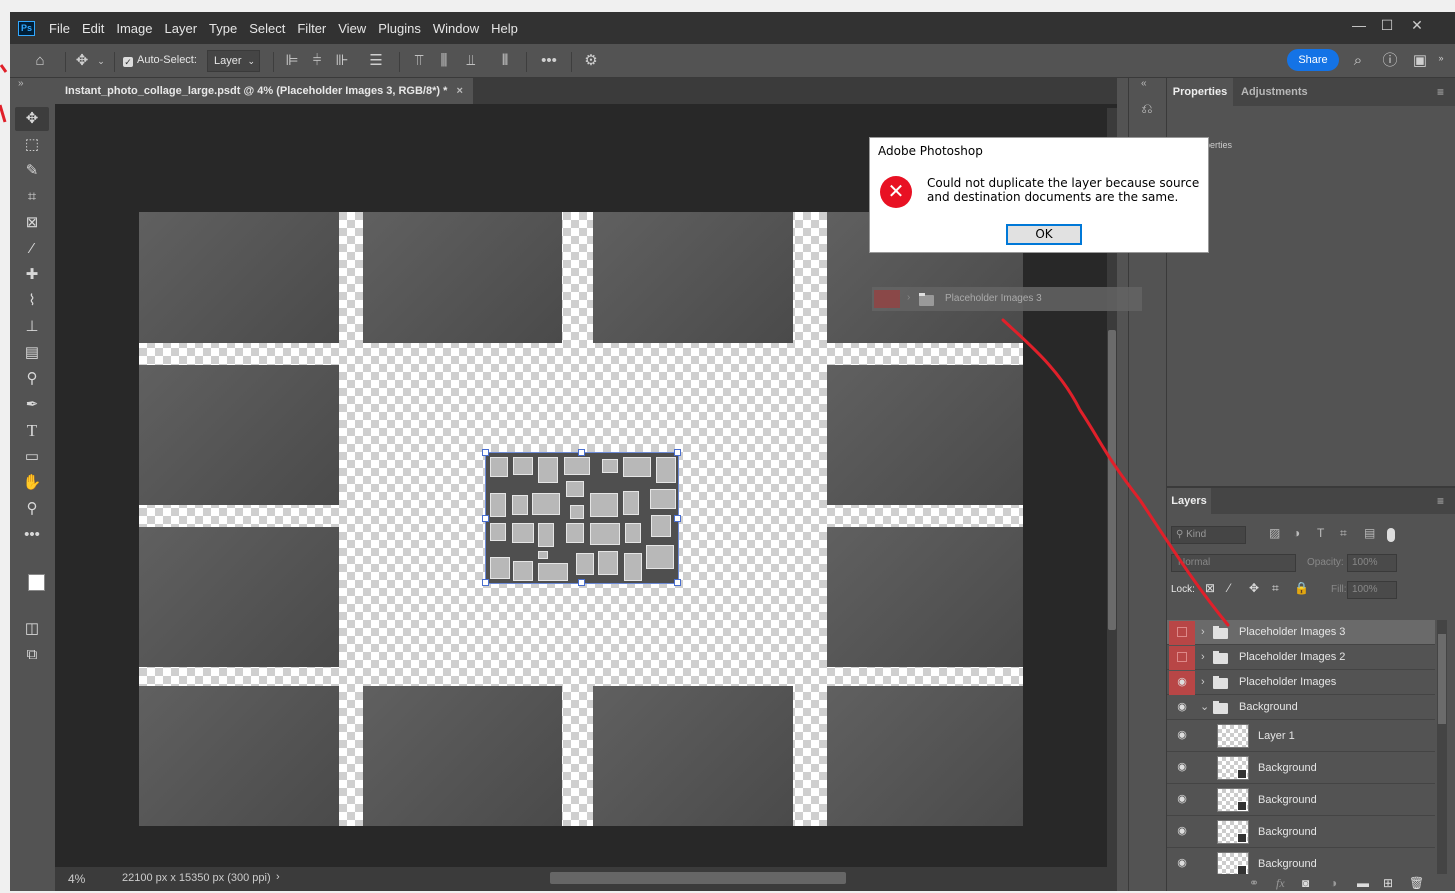 The width and height of the screenshot is (1455, 893). I want to click on align-vertical-center-icon: ⫼, so click(444, 61).